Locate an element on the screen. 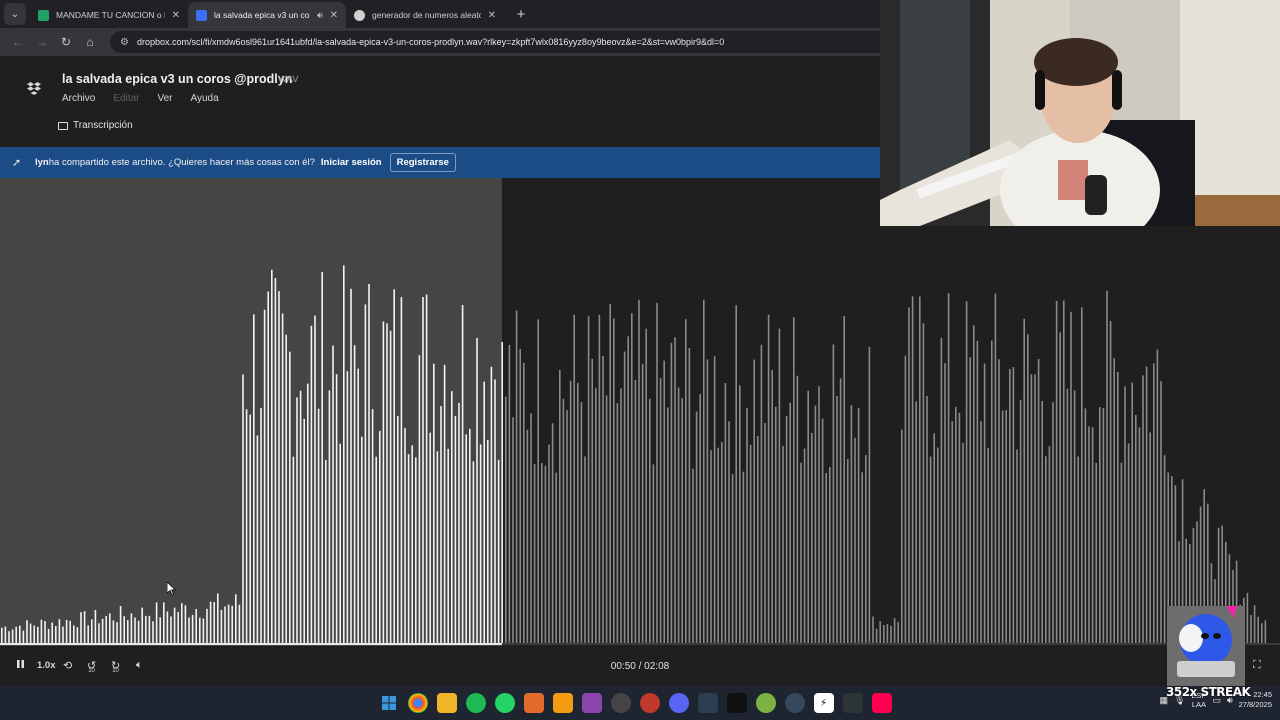 The image size is (1280, 720). dropbox-logo-icon is located at coordinates (34, 88).